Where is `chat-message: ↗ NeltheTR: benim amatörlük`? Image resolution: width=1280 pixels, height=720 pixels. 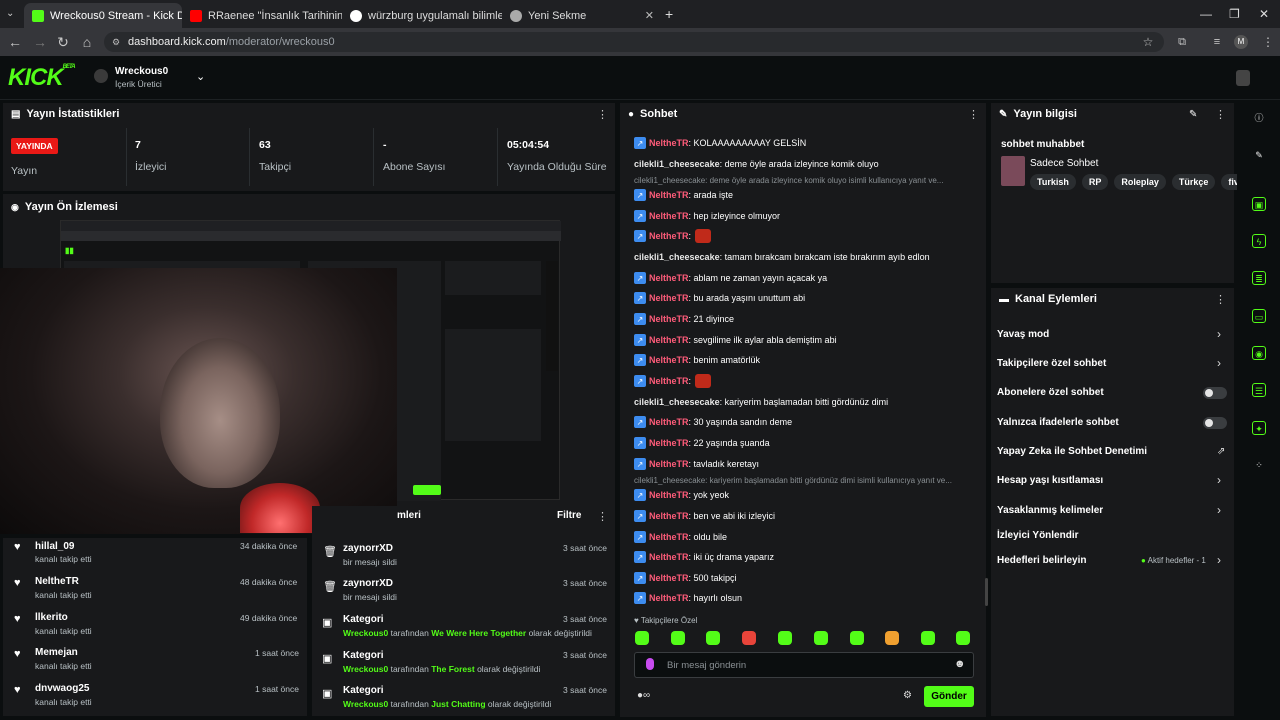 chat-message: ↗ NeltheTR: benim amatörlük is located at coordinates (697, 360).